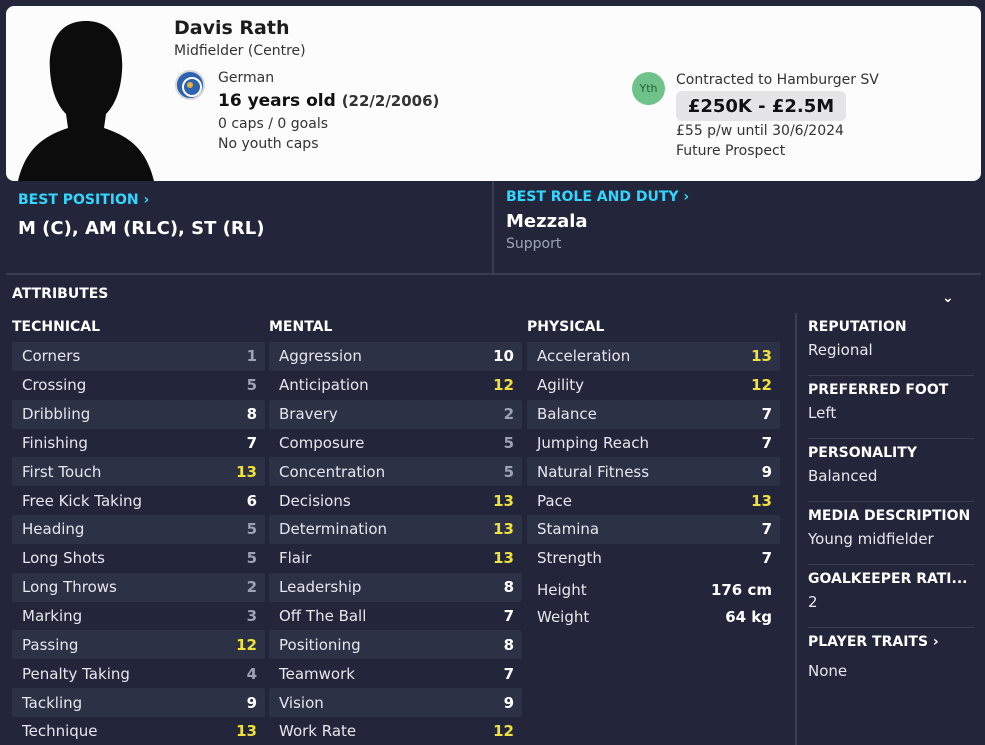 The image size is (985, 745). What do you see at coordinates (138, 673) in the screenshot?
I see `attribute-row: Penalty Taking 4` at bounding box center [138, 673].